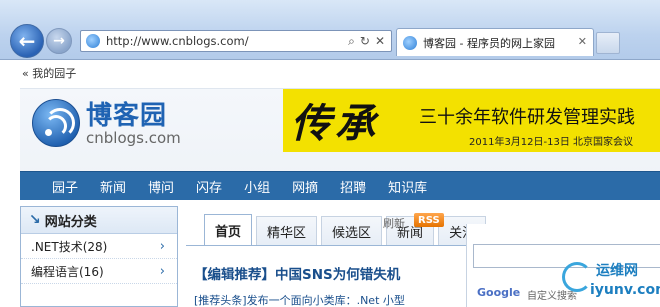 This screenshot has height=307, width=660. Describe the element at coordinates (489, 43) in the screenshot. I see `tab-title: 博客园 - 程序员的网上家园` at that location.